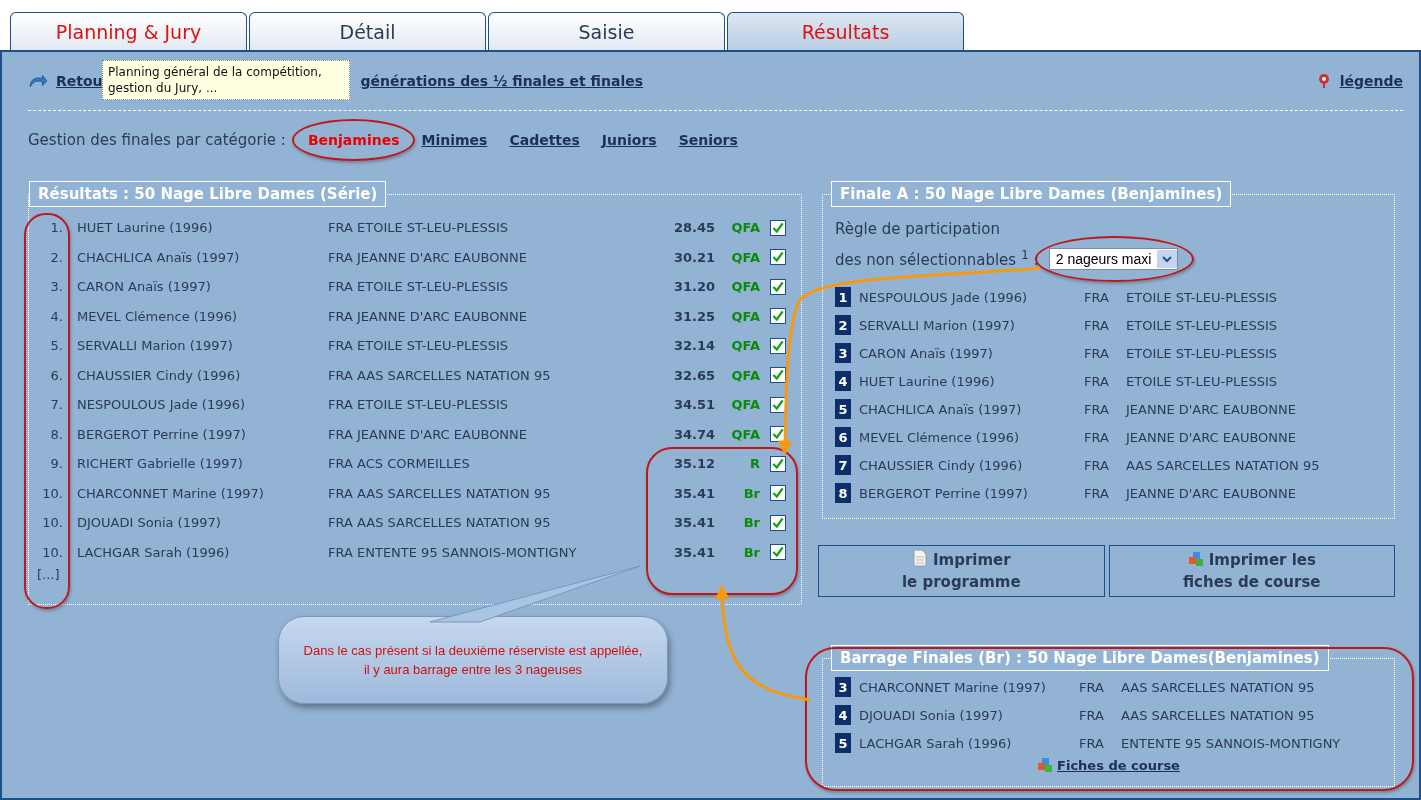 This screenshot has width=1421, height=800. I want to click on print-button: Imprimer les fiches de course, so click(1251, 571).